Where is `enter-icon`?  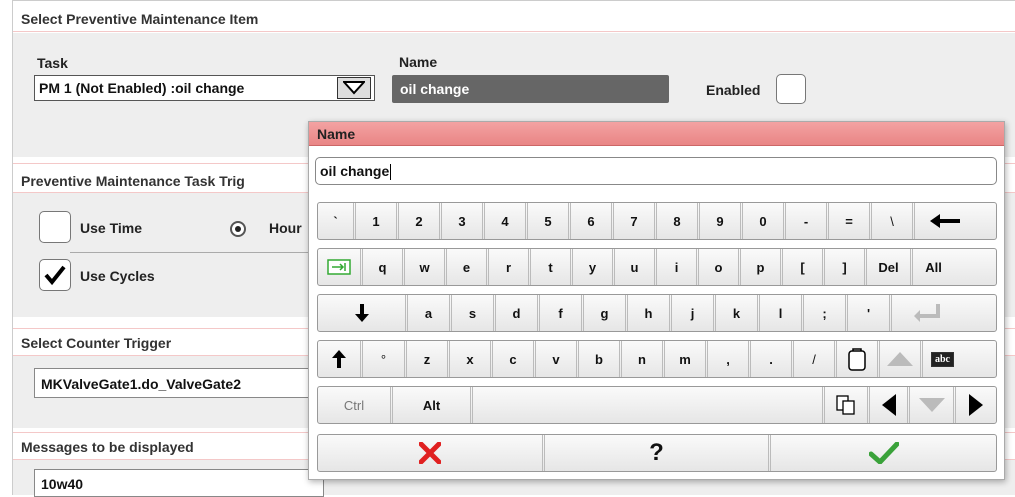 enter-icon is located at coordinates (927, 313).